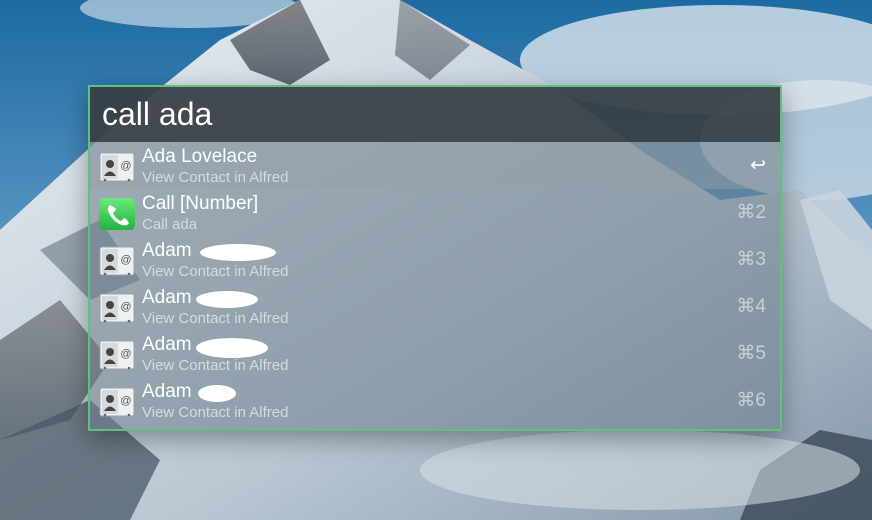 The image size is (872, 520). What do you see at coordinates (751, 400) in the screenshot?
I see `shortcut-hint: ⌘6` at bounding box center [751, 400].